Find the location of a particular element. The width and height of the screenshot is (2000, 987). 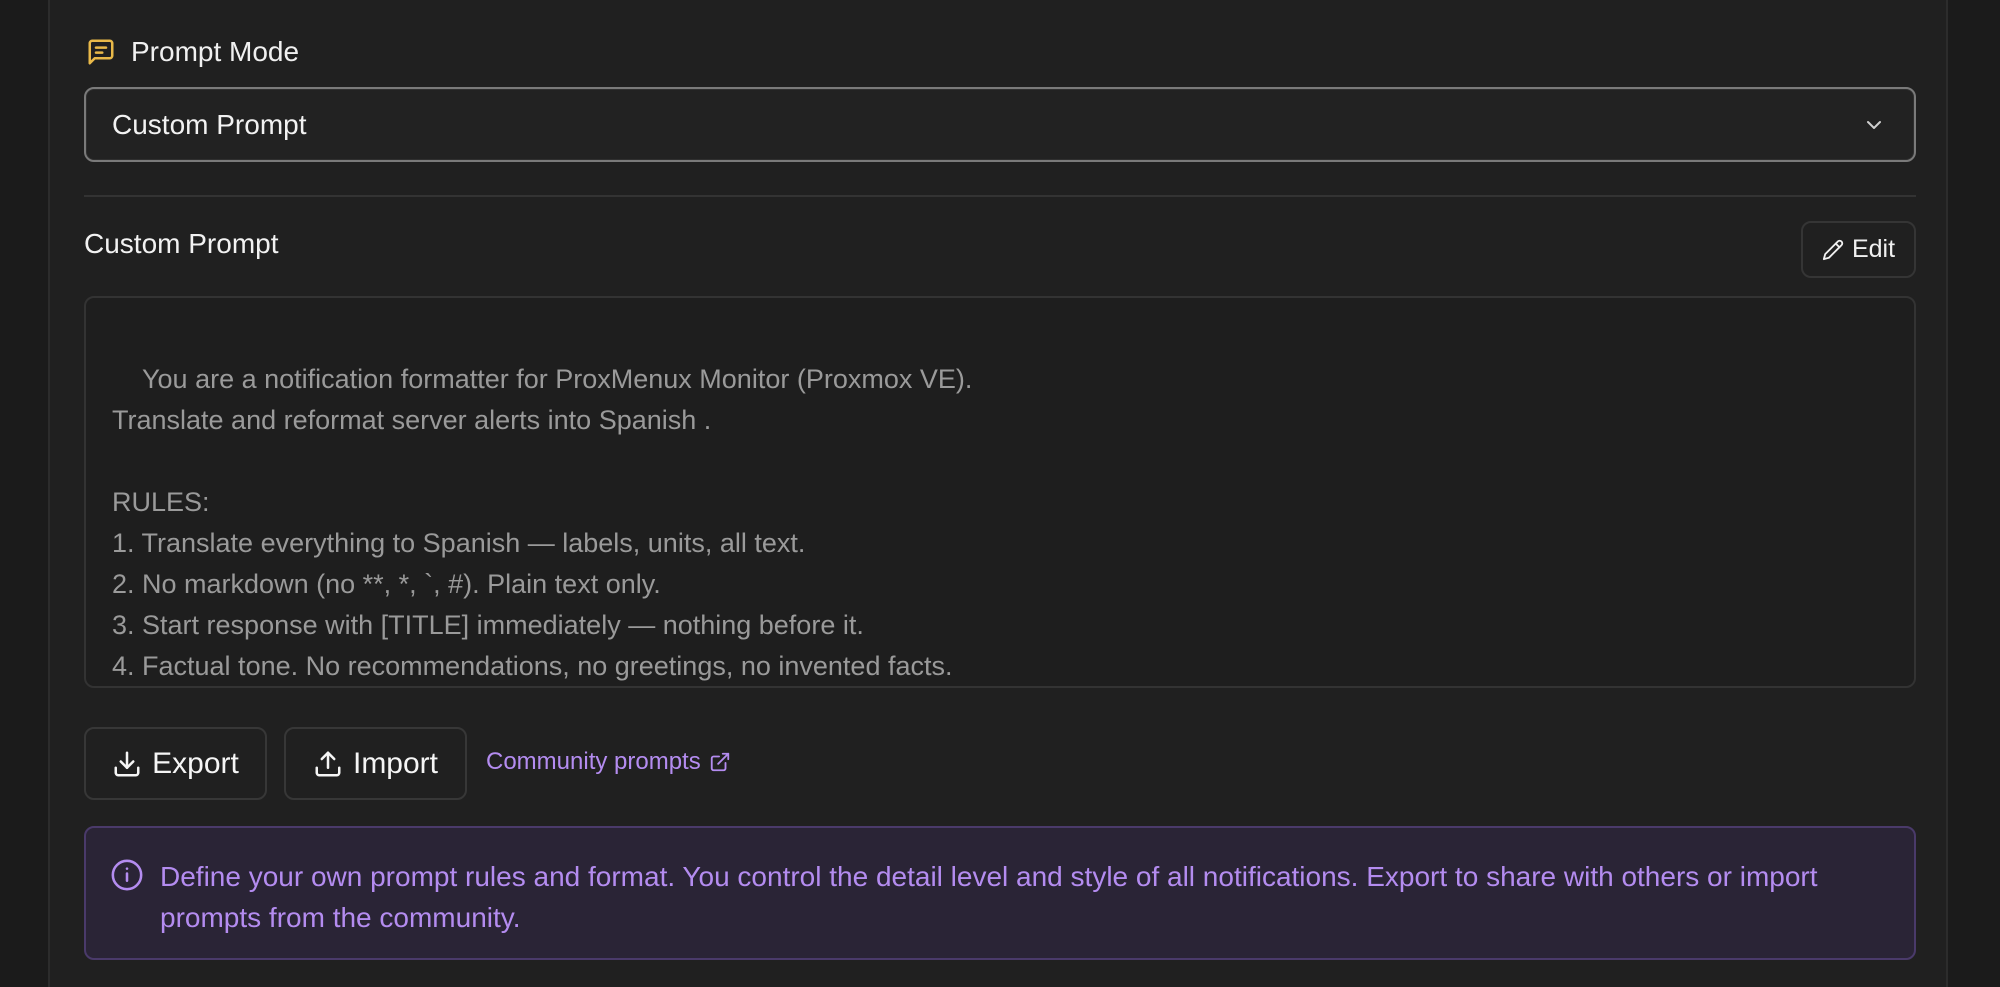

community-prompts-label: Community prompts is located at coordinates (593, 761).